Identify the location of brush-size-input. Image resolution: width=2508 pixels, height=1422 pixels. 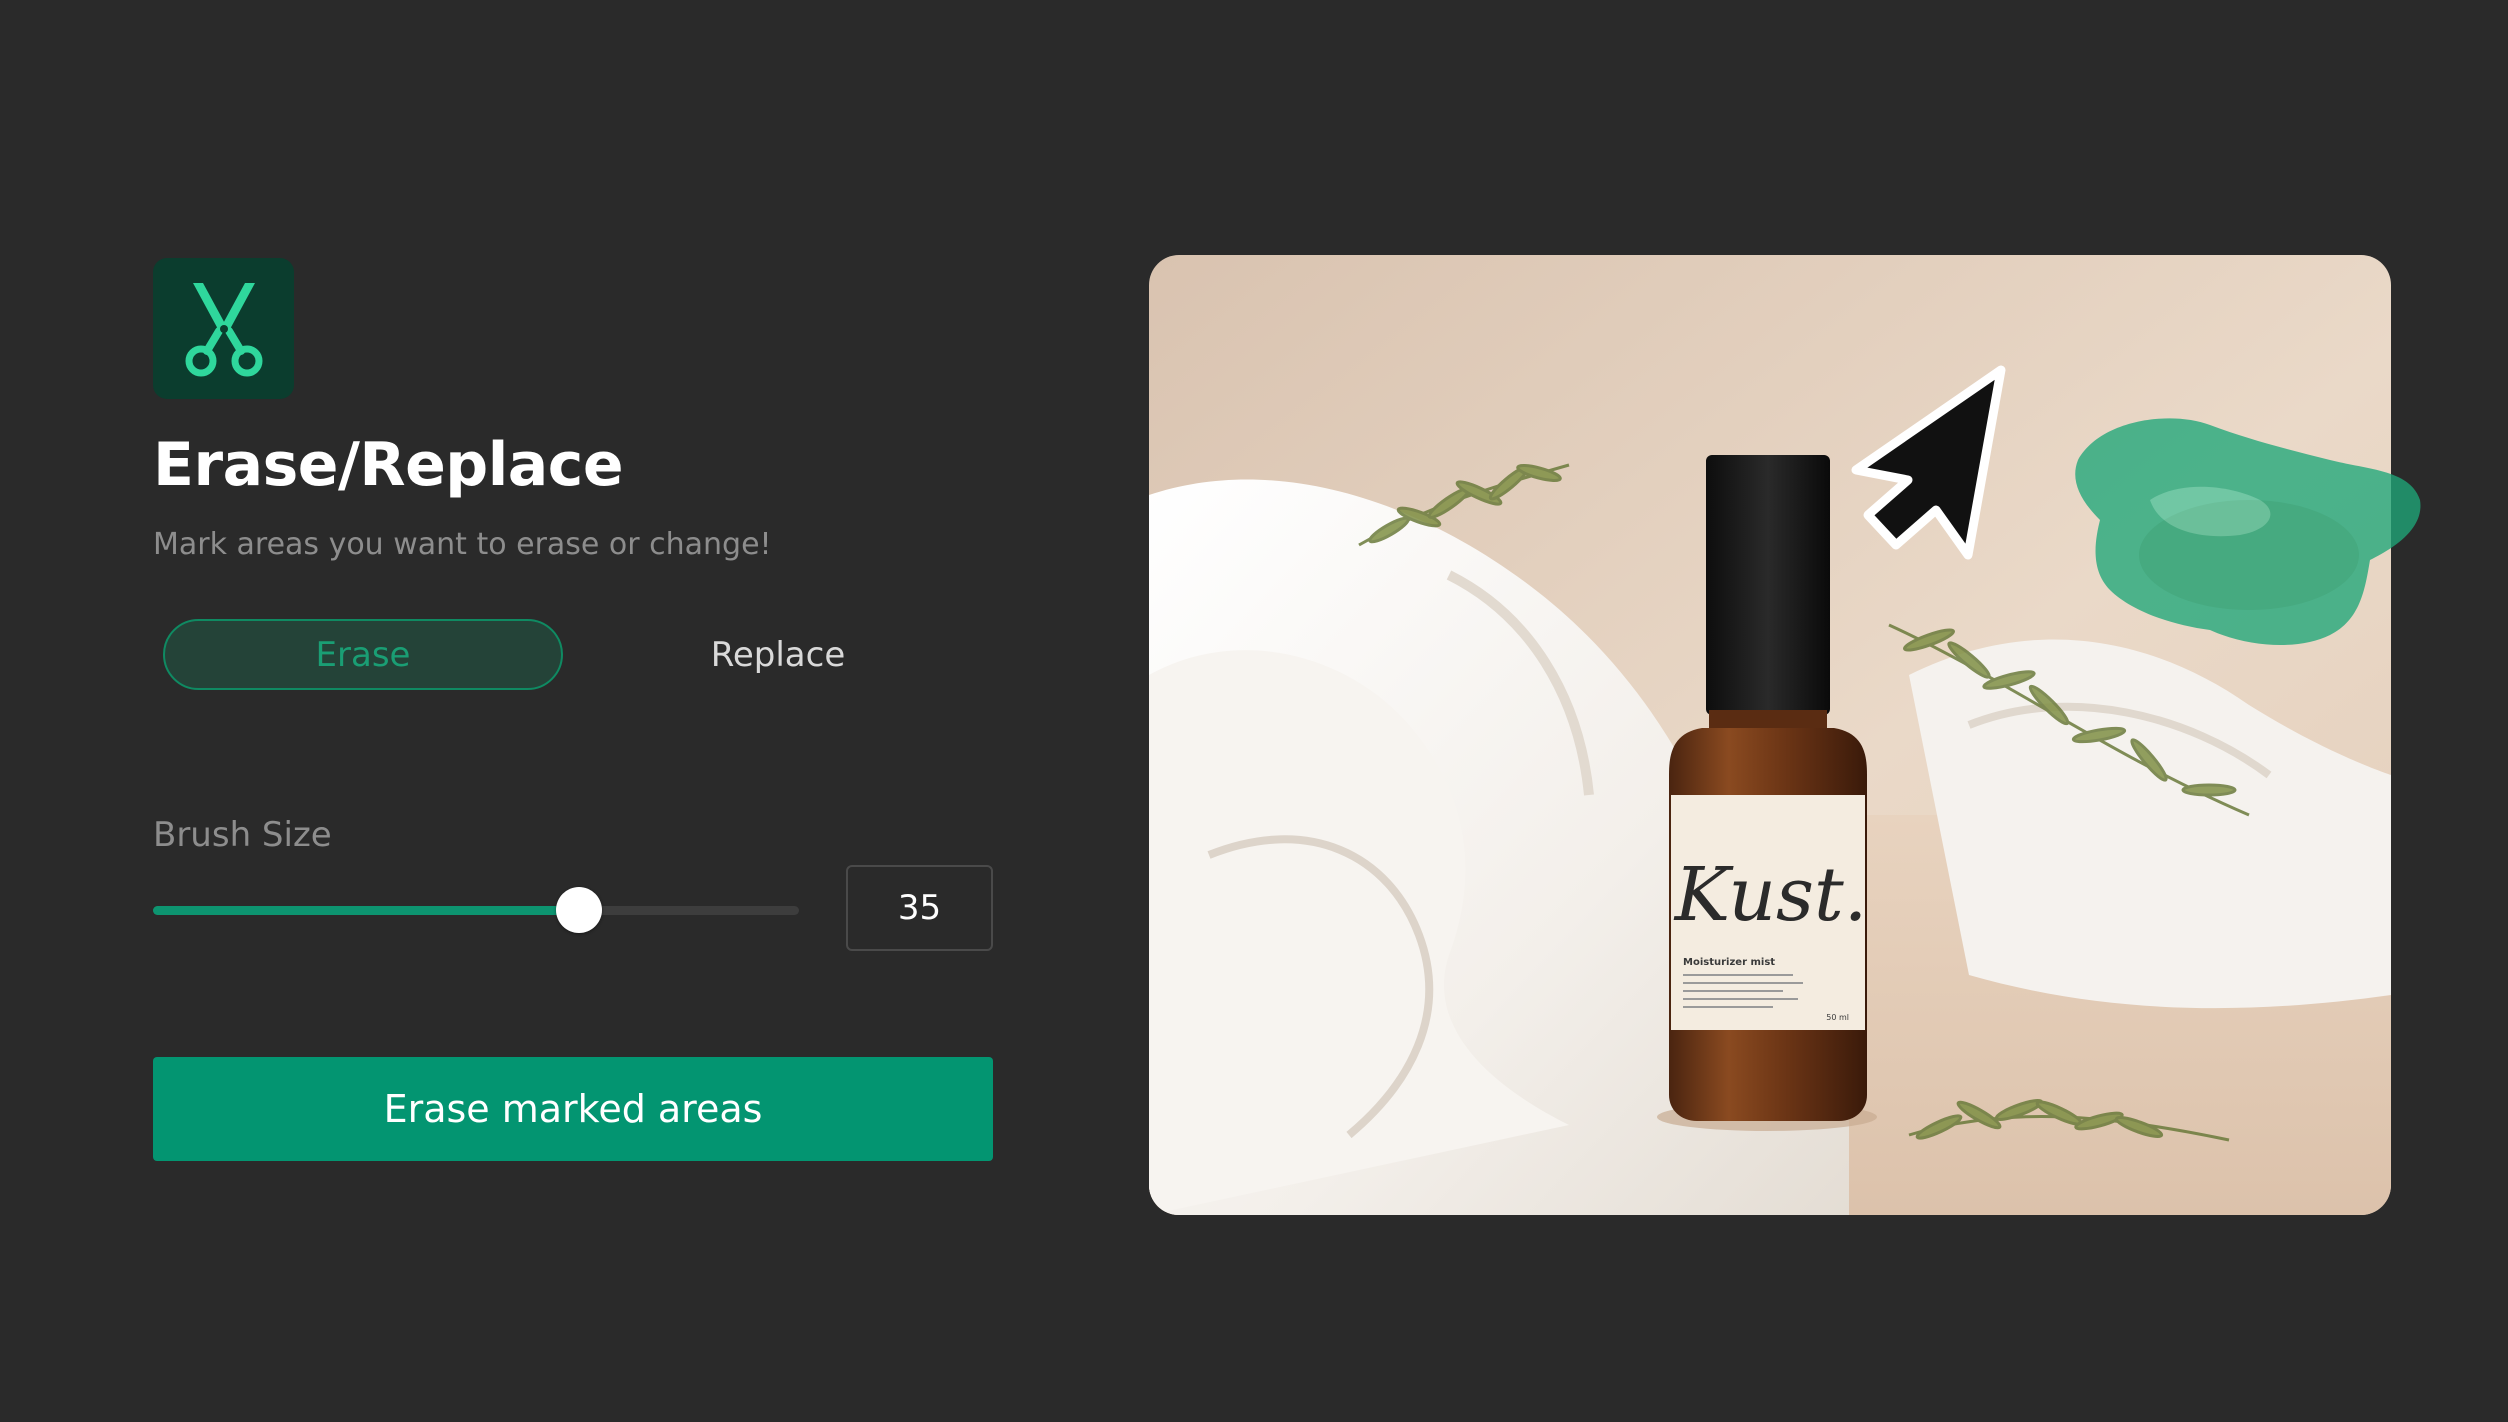
(919, 908).